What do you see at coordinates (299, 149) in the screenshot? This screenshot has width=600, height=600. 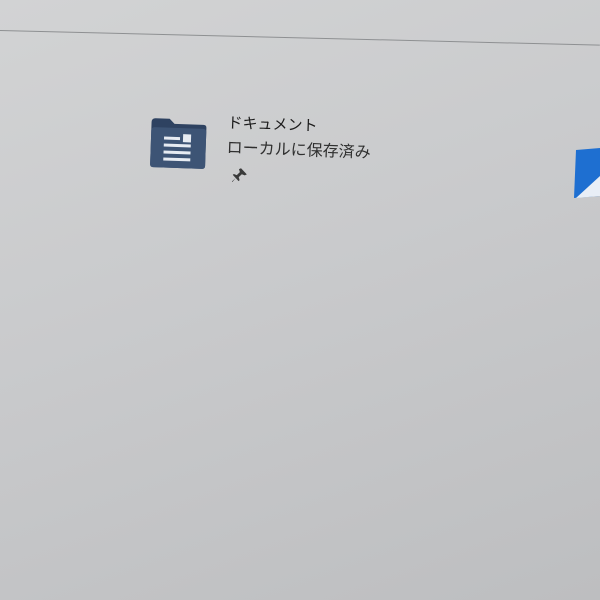 I see `item-subtitle: ローカルに保存済み` at bounding box center [299, 149].